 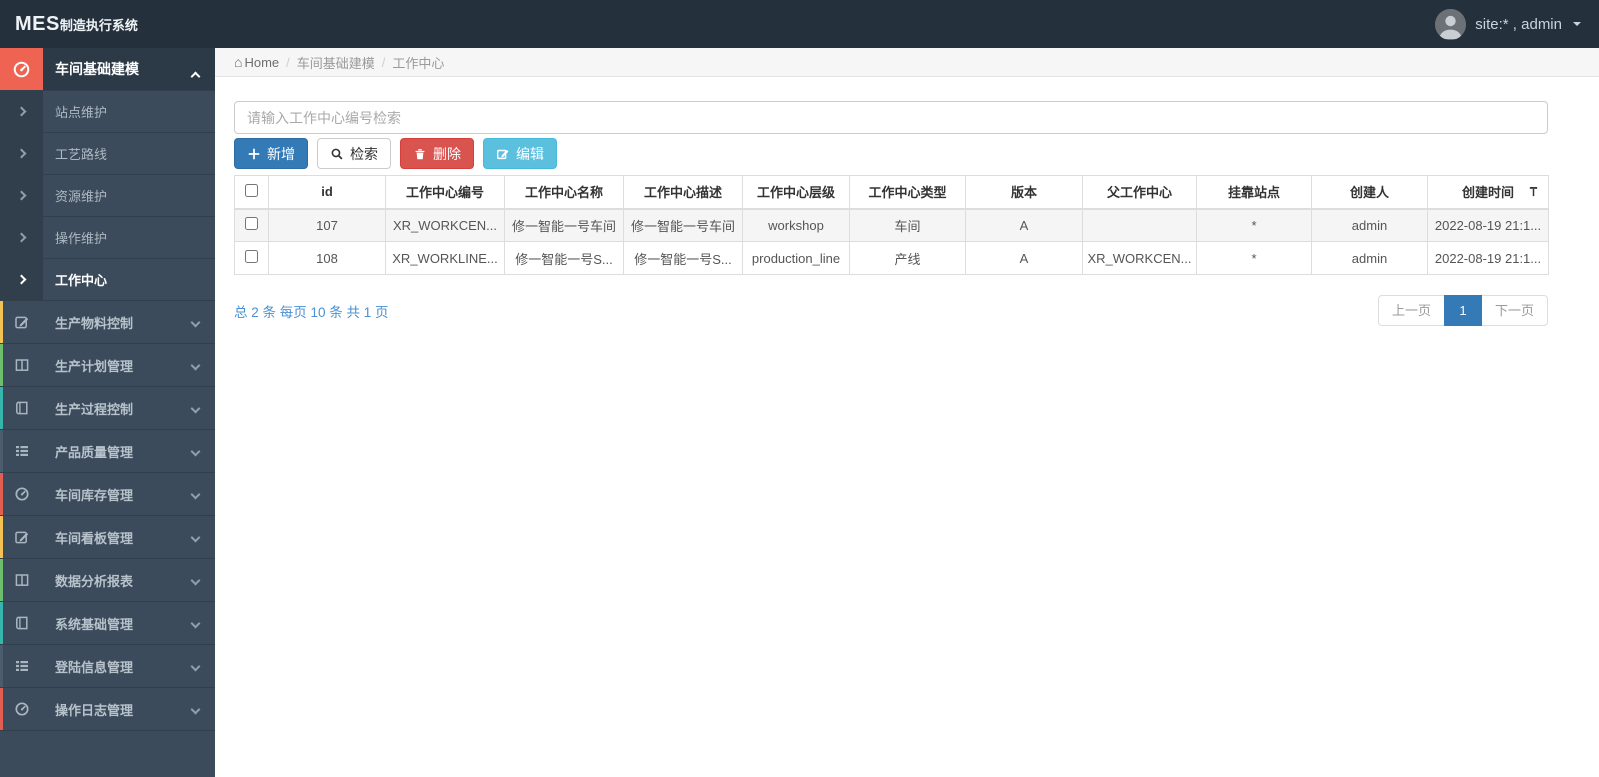 What do you see at coordinates (107, 408) in the screenshot?
I see `sidebar-item-生产过程控制: 生产过程控制` at bounding box center [107, 408].